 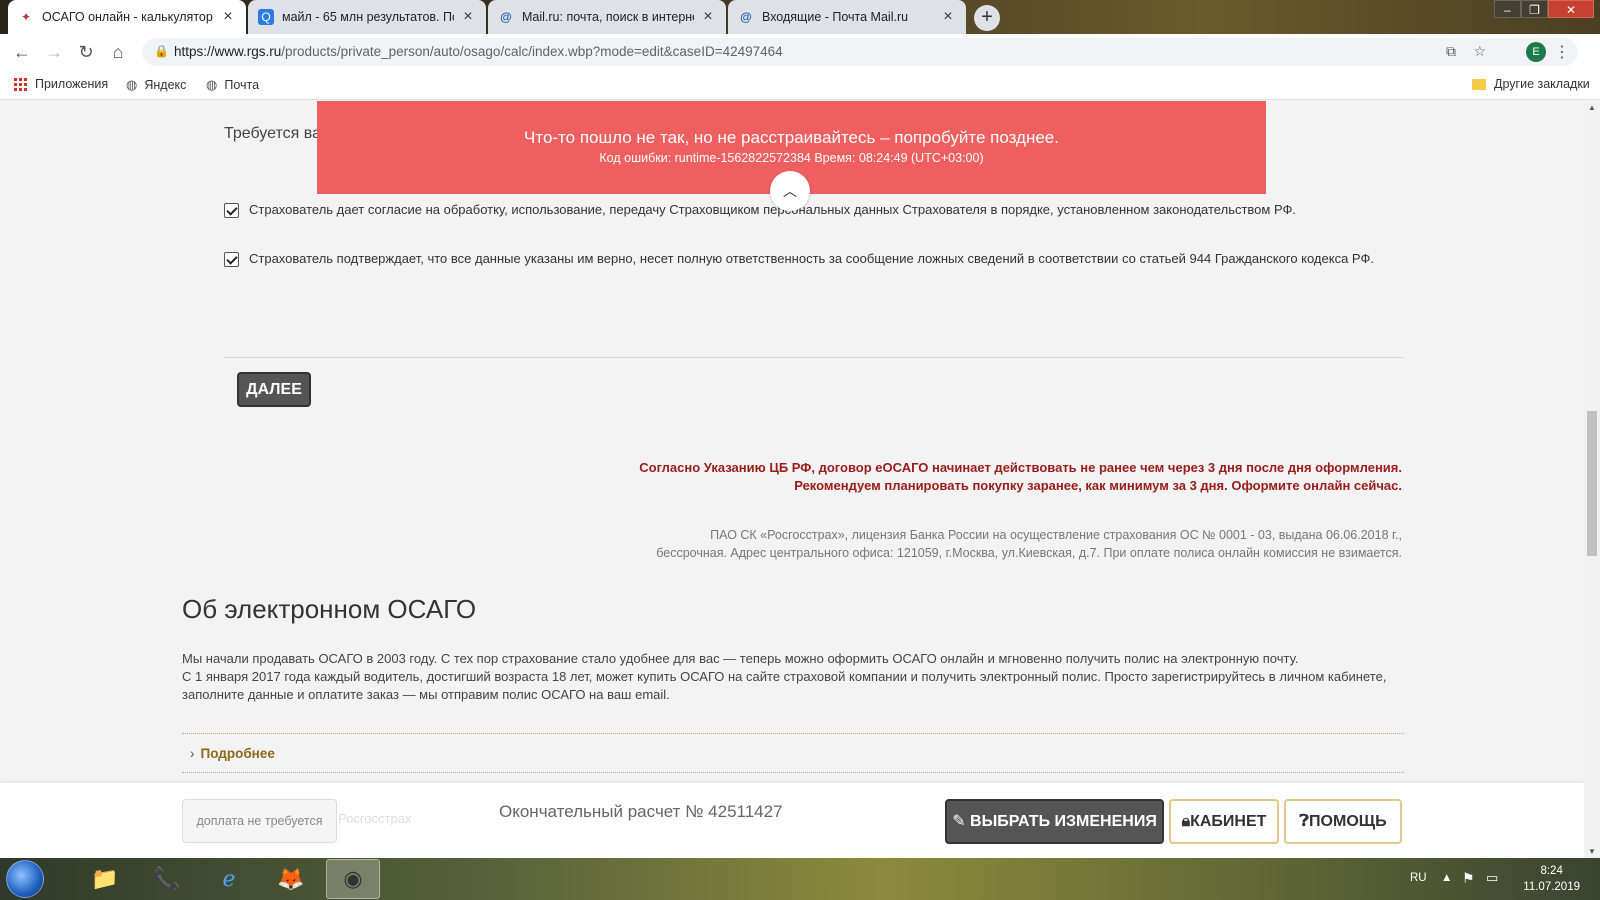 What do you see at coordinates (291, 879) in the screenshot?
I see `firefox-icon: 🦊` at bounding box center [291, 879].